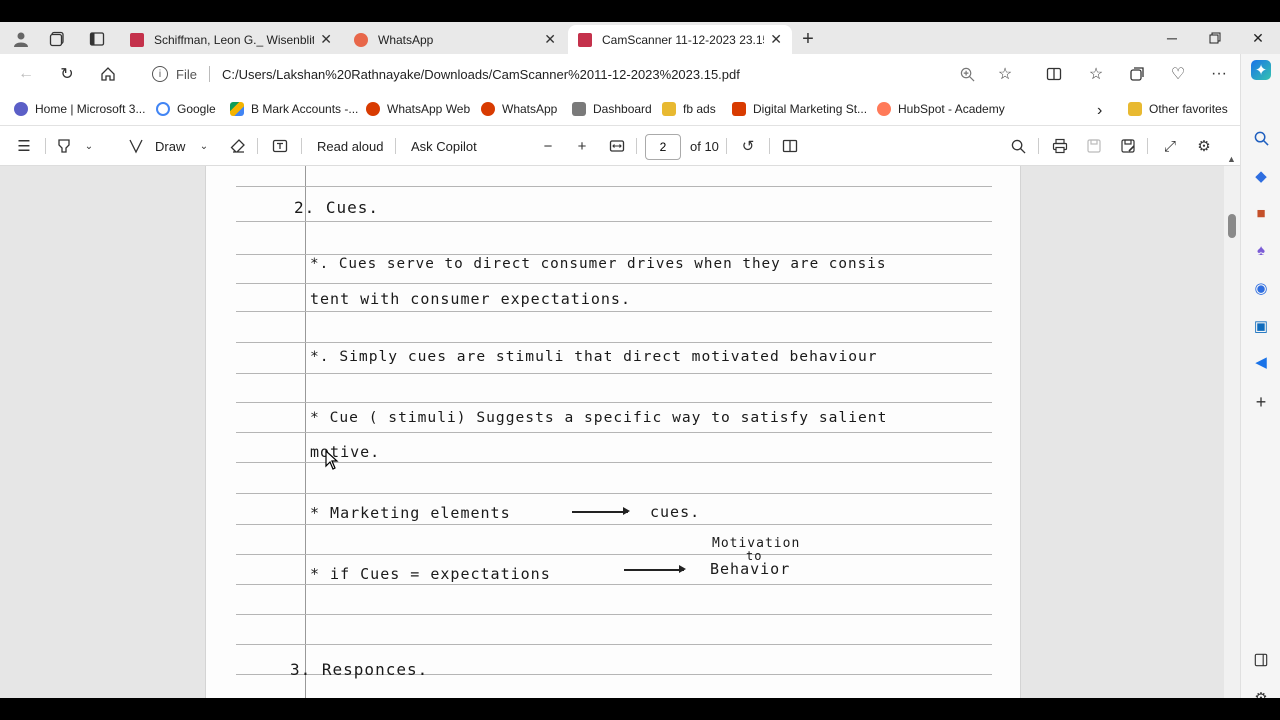  Describe the element at coordinates (170, 146) in the screenshot. I see `draw-button: Draw` at that location.